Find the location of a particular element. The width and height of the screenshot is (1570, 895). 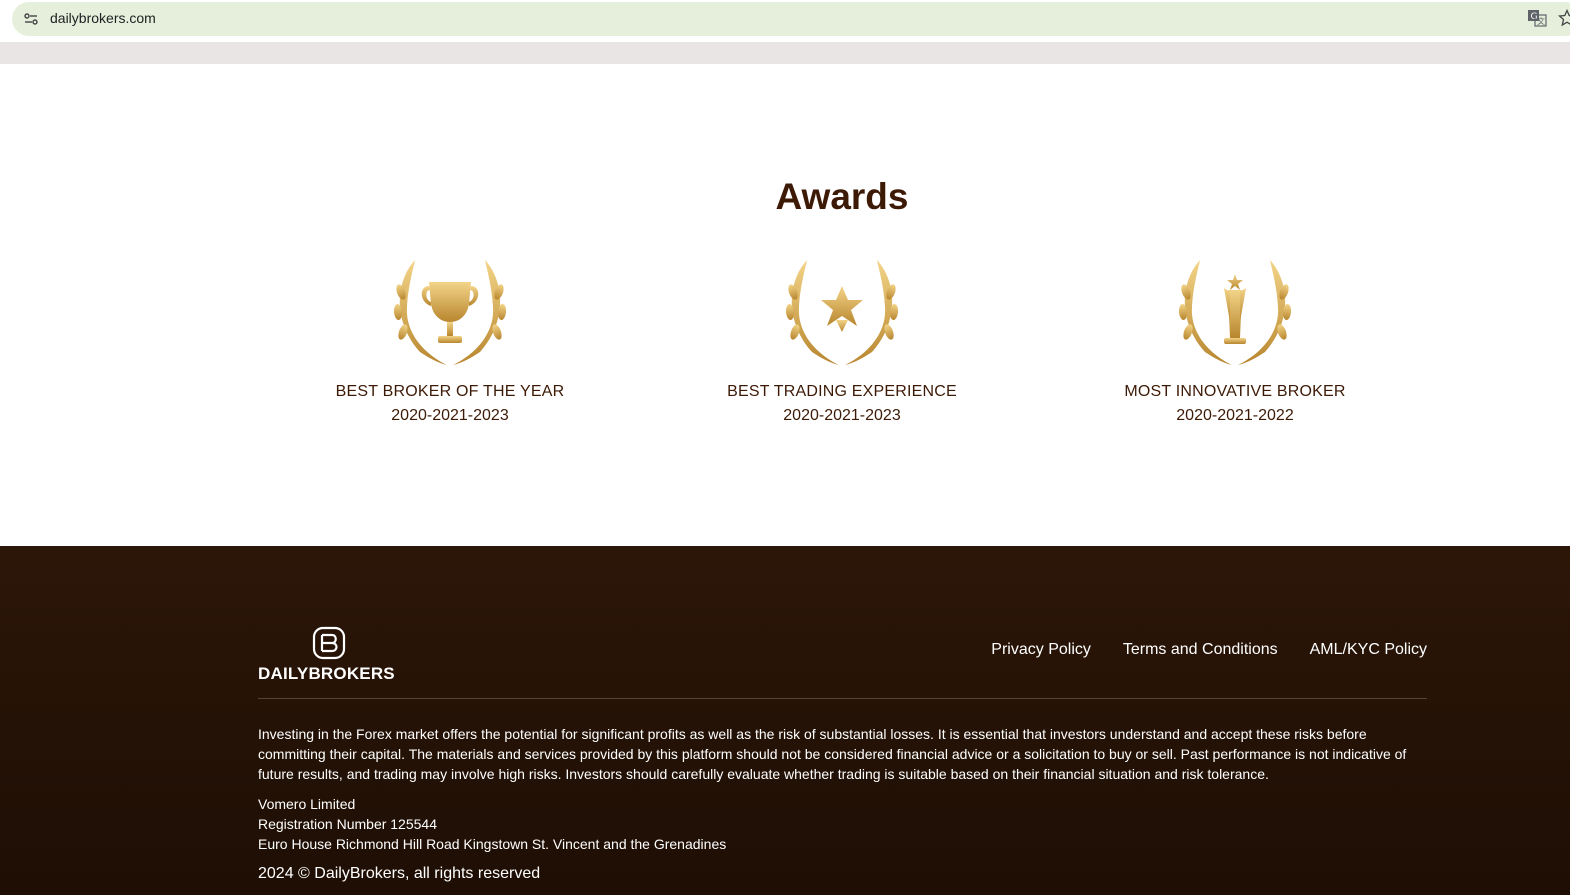

address-bar: dailybrokers.com is located at coordinates (791, 19).